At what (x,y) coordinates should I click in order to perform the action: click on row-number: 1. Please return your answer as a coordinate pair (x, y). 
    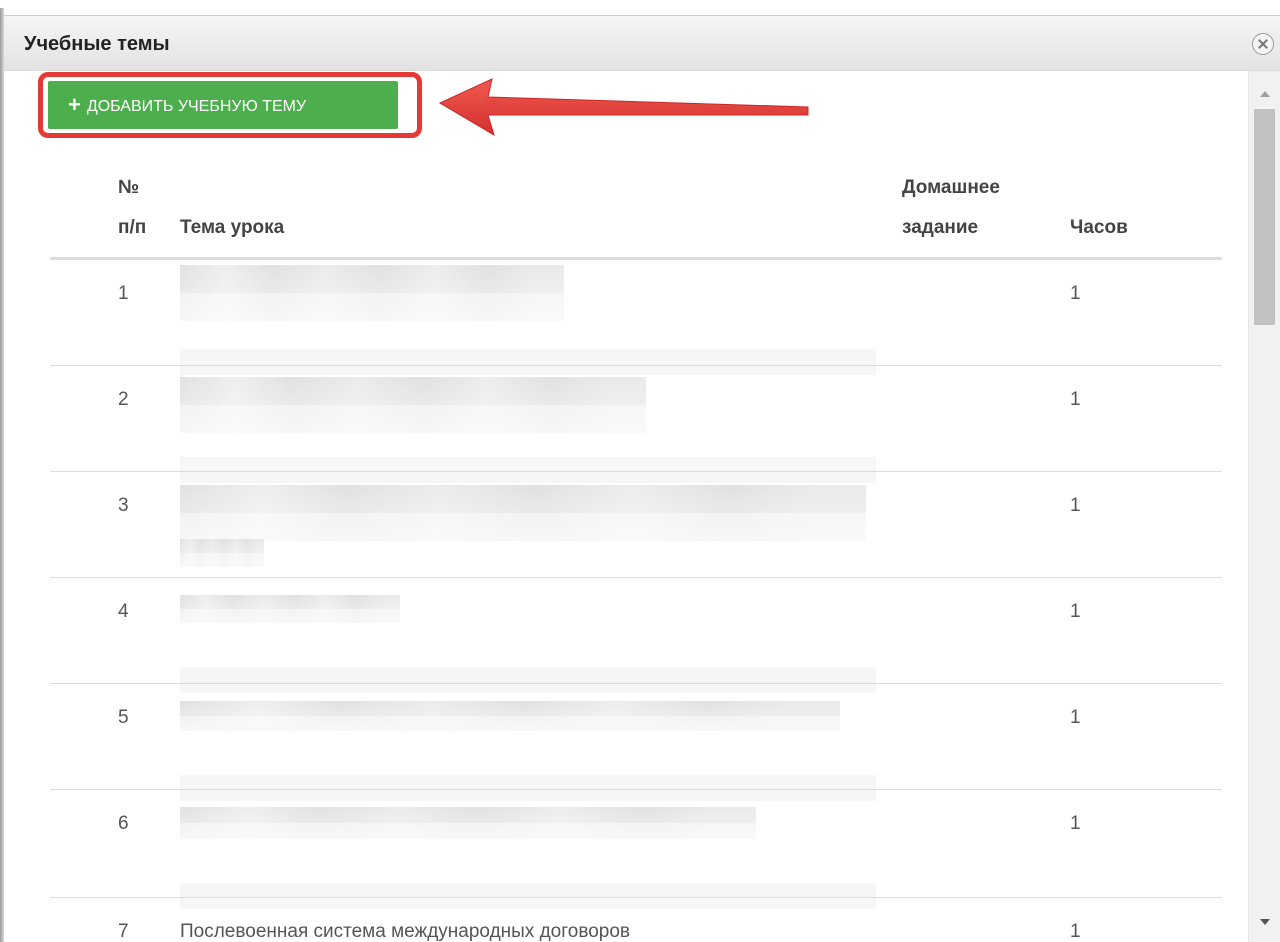
    Looking at the image, I should click on (123, 293).